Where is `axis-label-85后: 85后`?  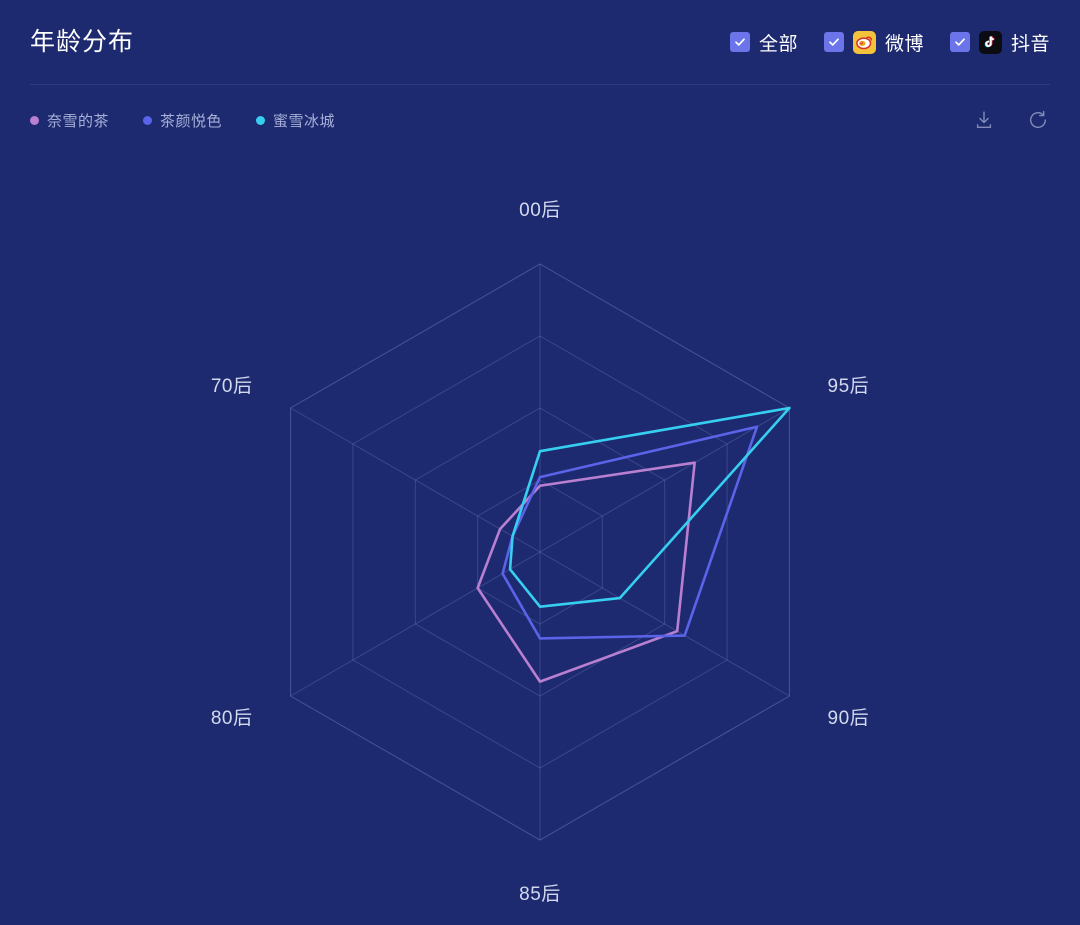
axis-label-85后: 85后 is located at coordinates (540, 894).